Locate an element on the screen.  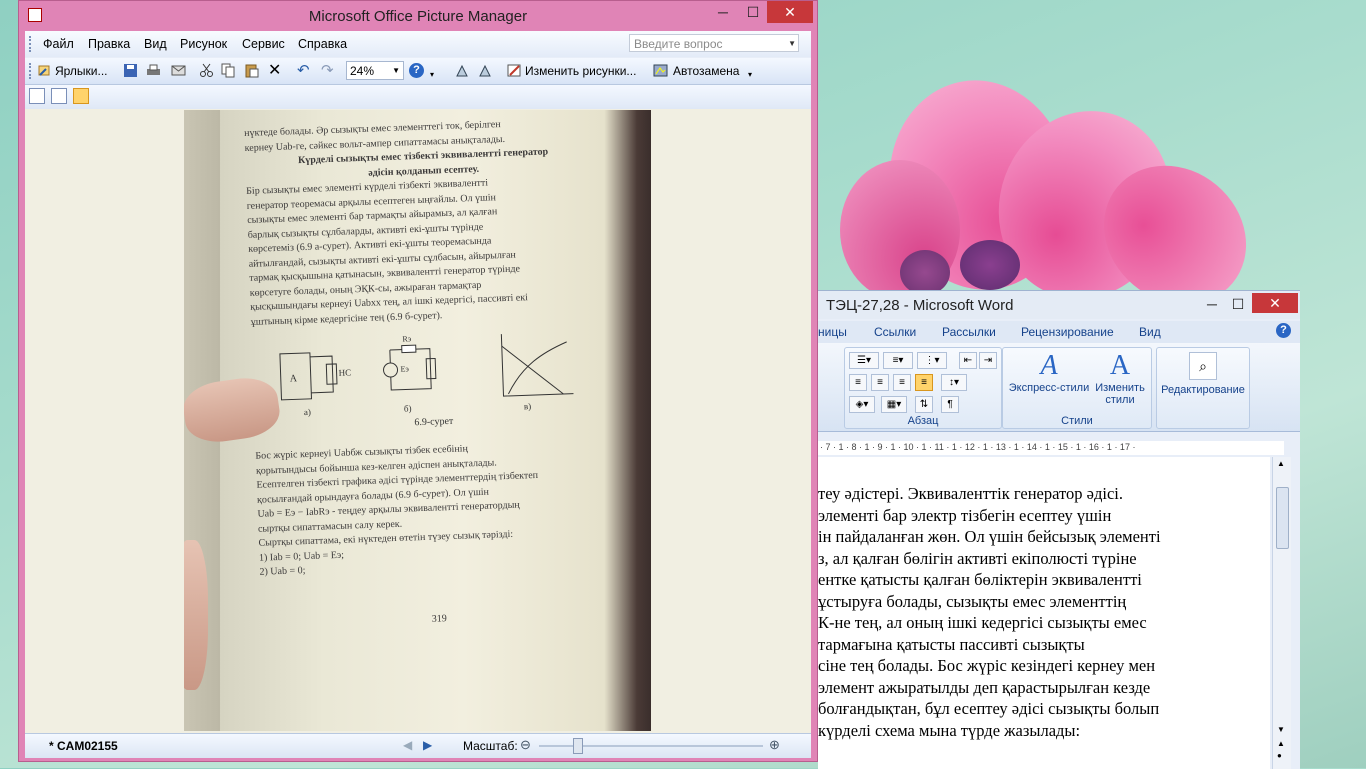
rotate-right-icon is located at coordinates (484, 70).